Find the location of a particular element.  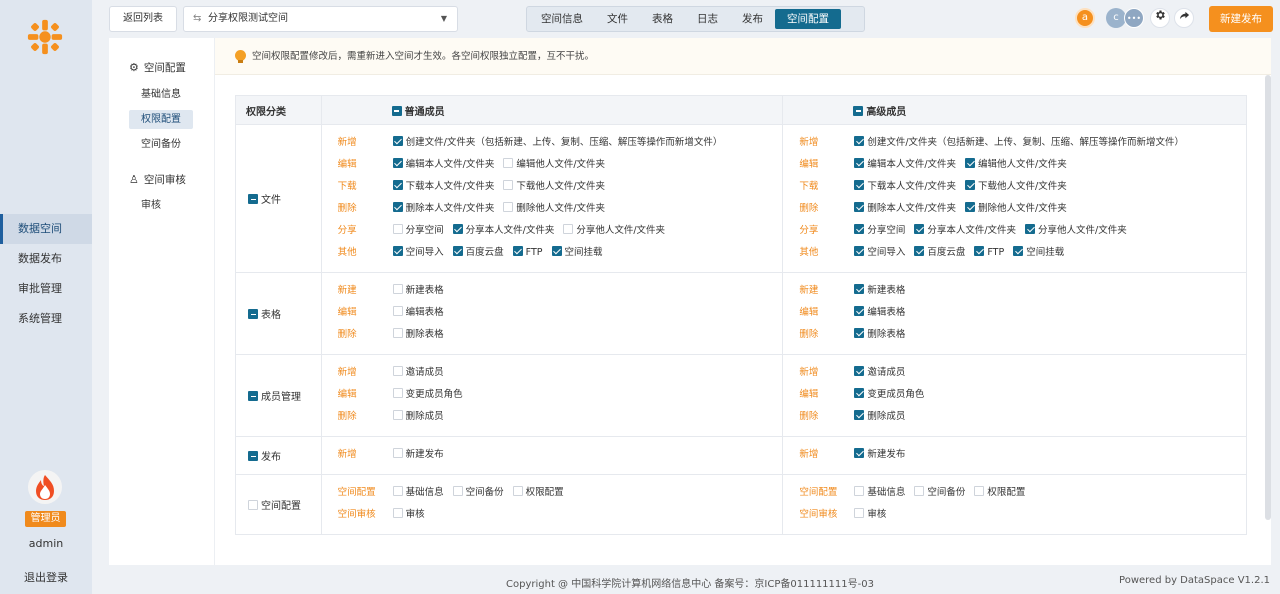

space-select: ⇆ 分享权限测试空间 ▼ is located at coordinates (320, 19).